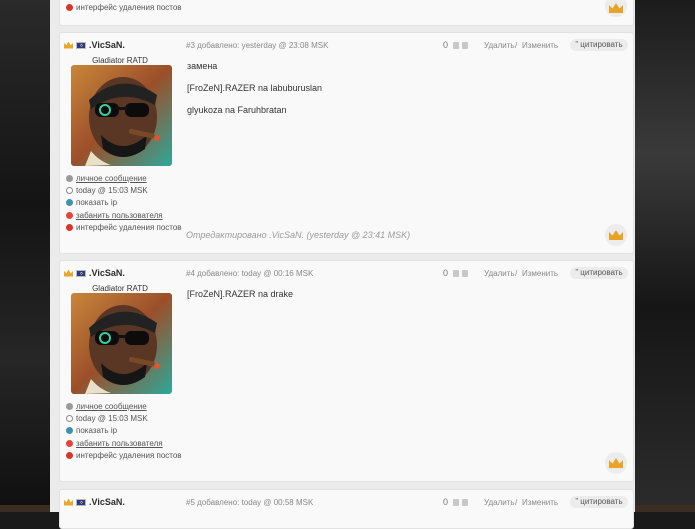  I want to click on post-line: замена, so click(202, 66).